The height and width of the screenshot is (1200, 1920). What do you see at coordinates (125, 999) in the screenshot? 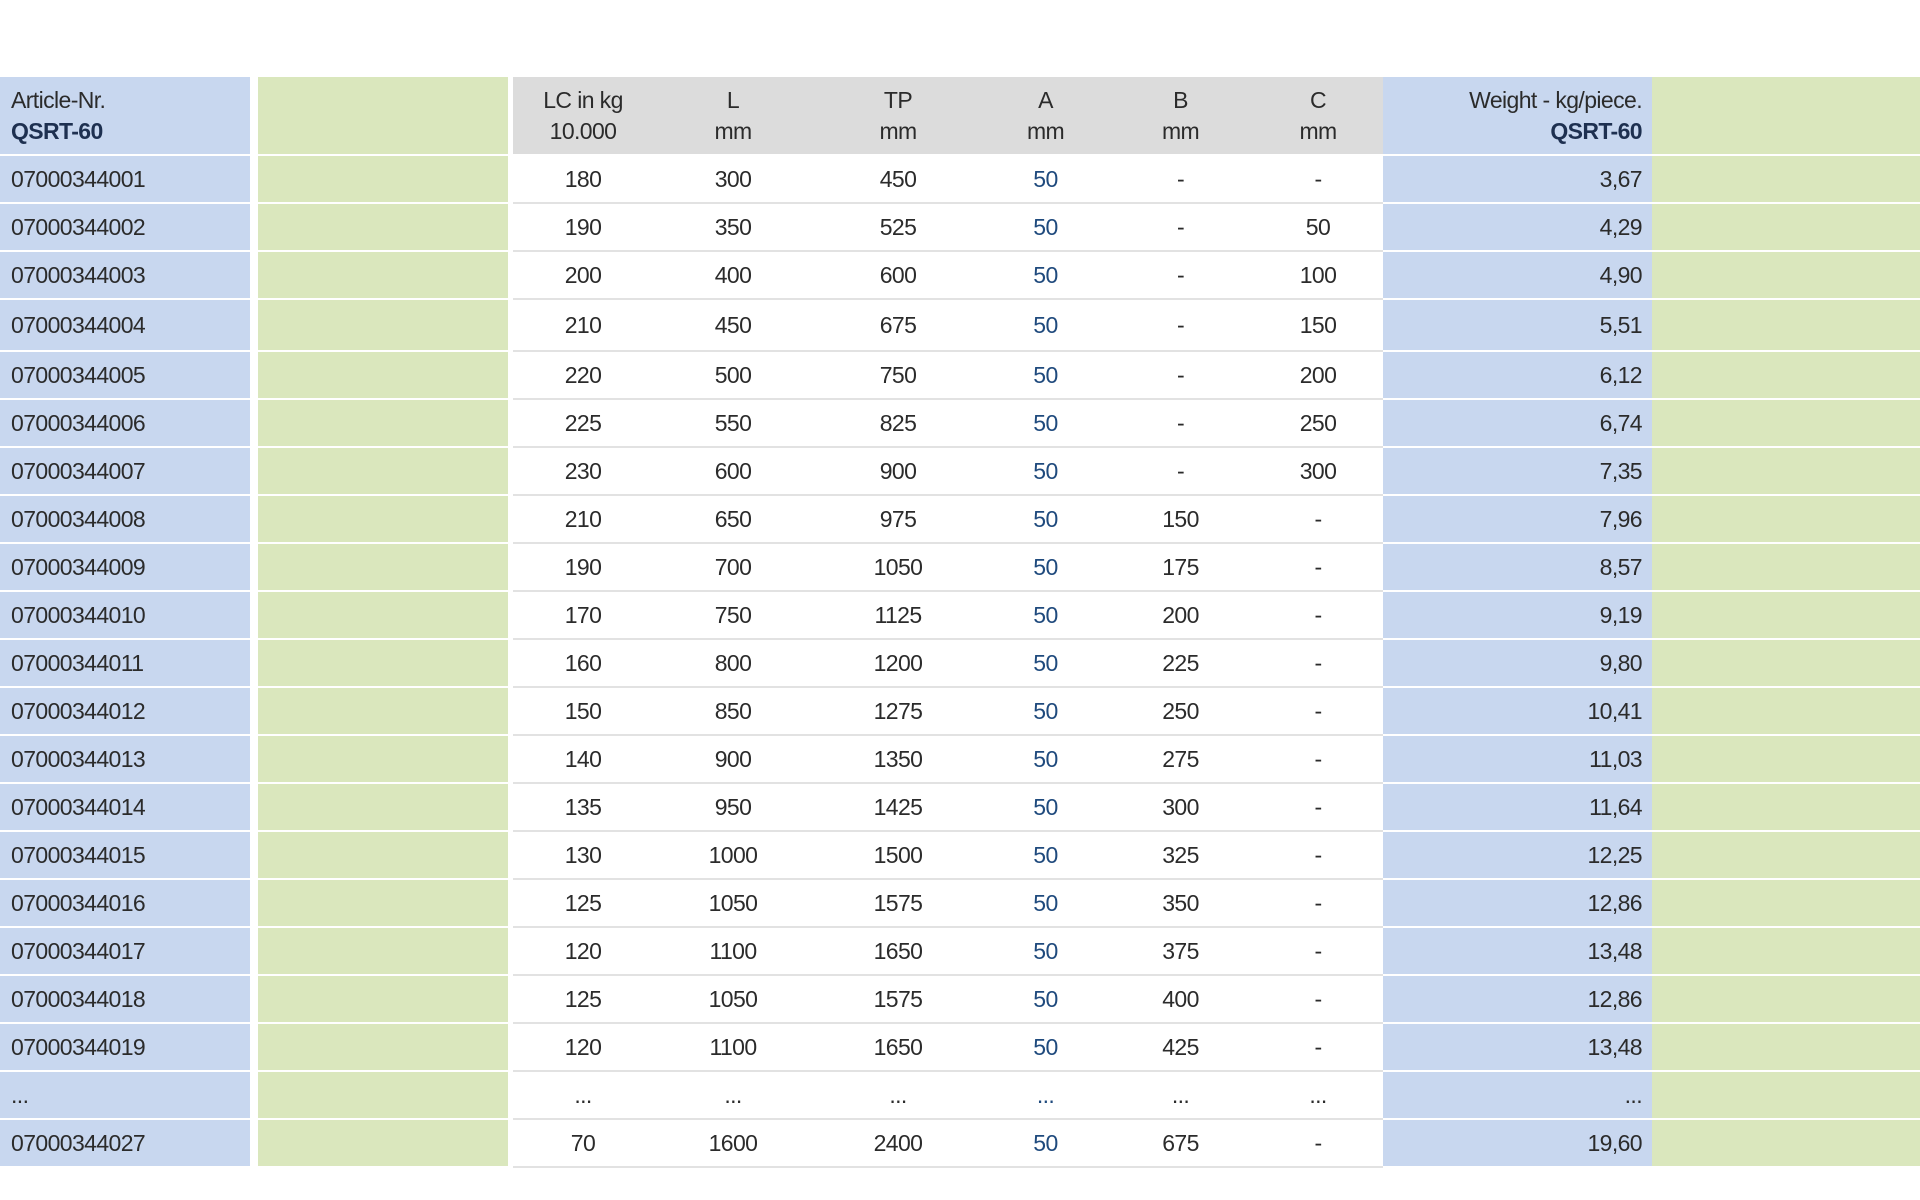
I see `cell-article: 07000344018` at bounding box center [125, 999].